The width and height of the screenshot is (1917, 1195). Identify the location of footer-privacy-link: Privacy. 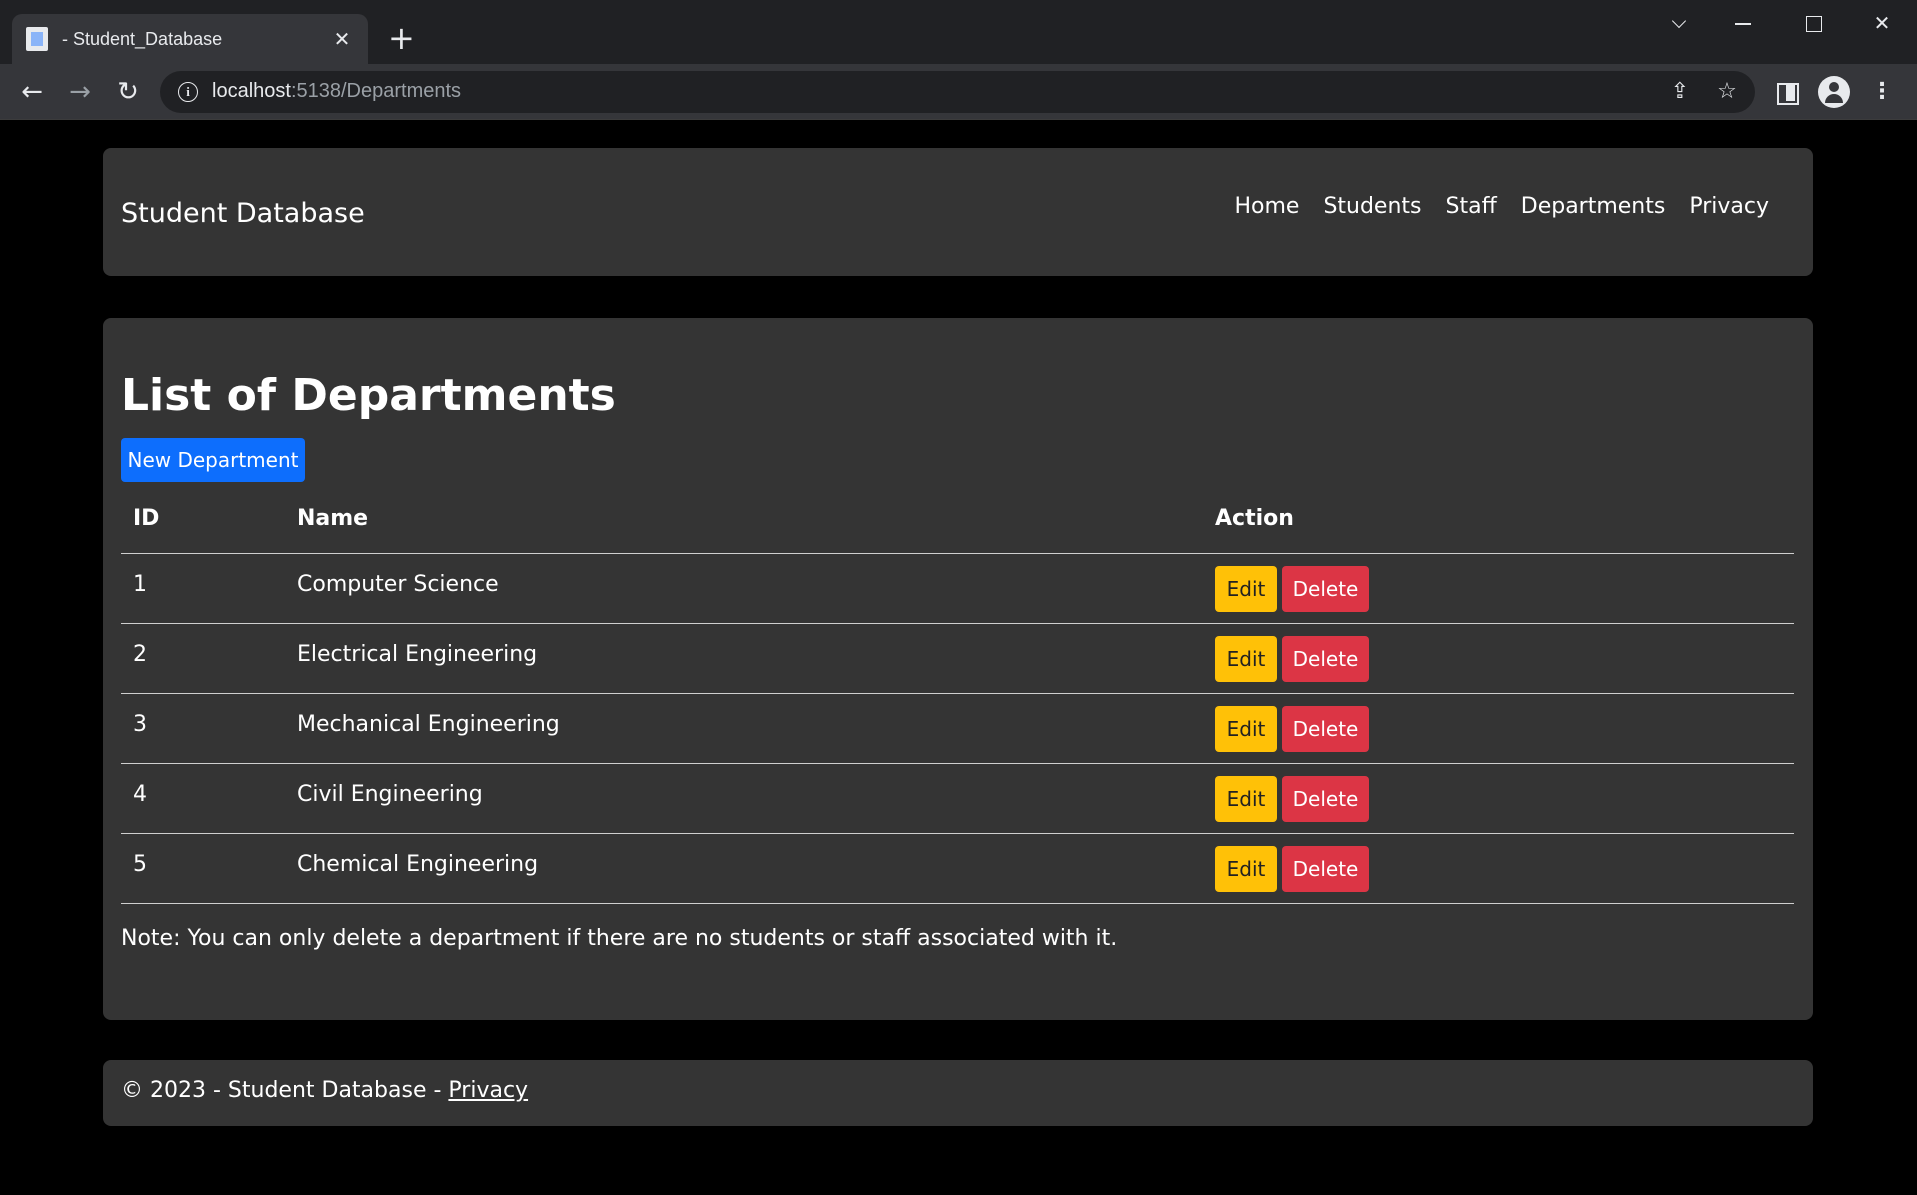
(488, 1090).